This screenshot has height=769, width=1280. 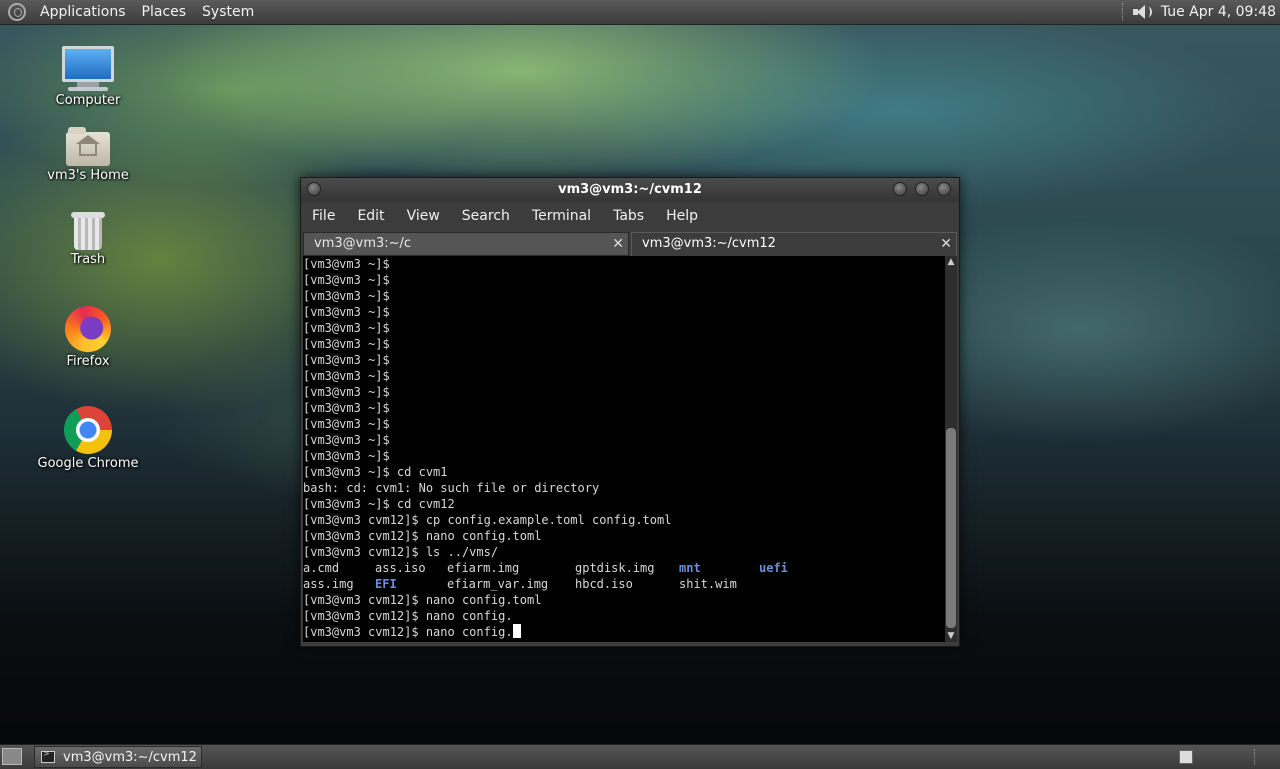 I want to click on menu-terminal: Terminal, so click(x=561, y=216).